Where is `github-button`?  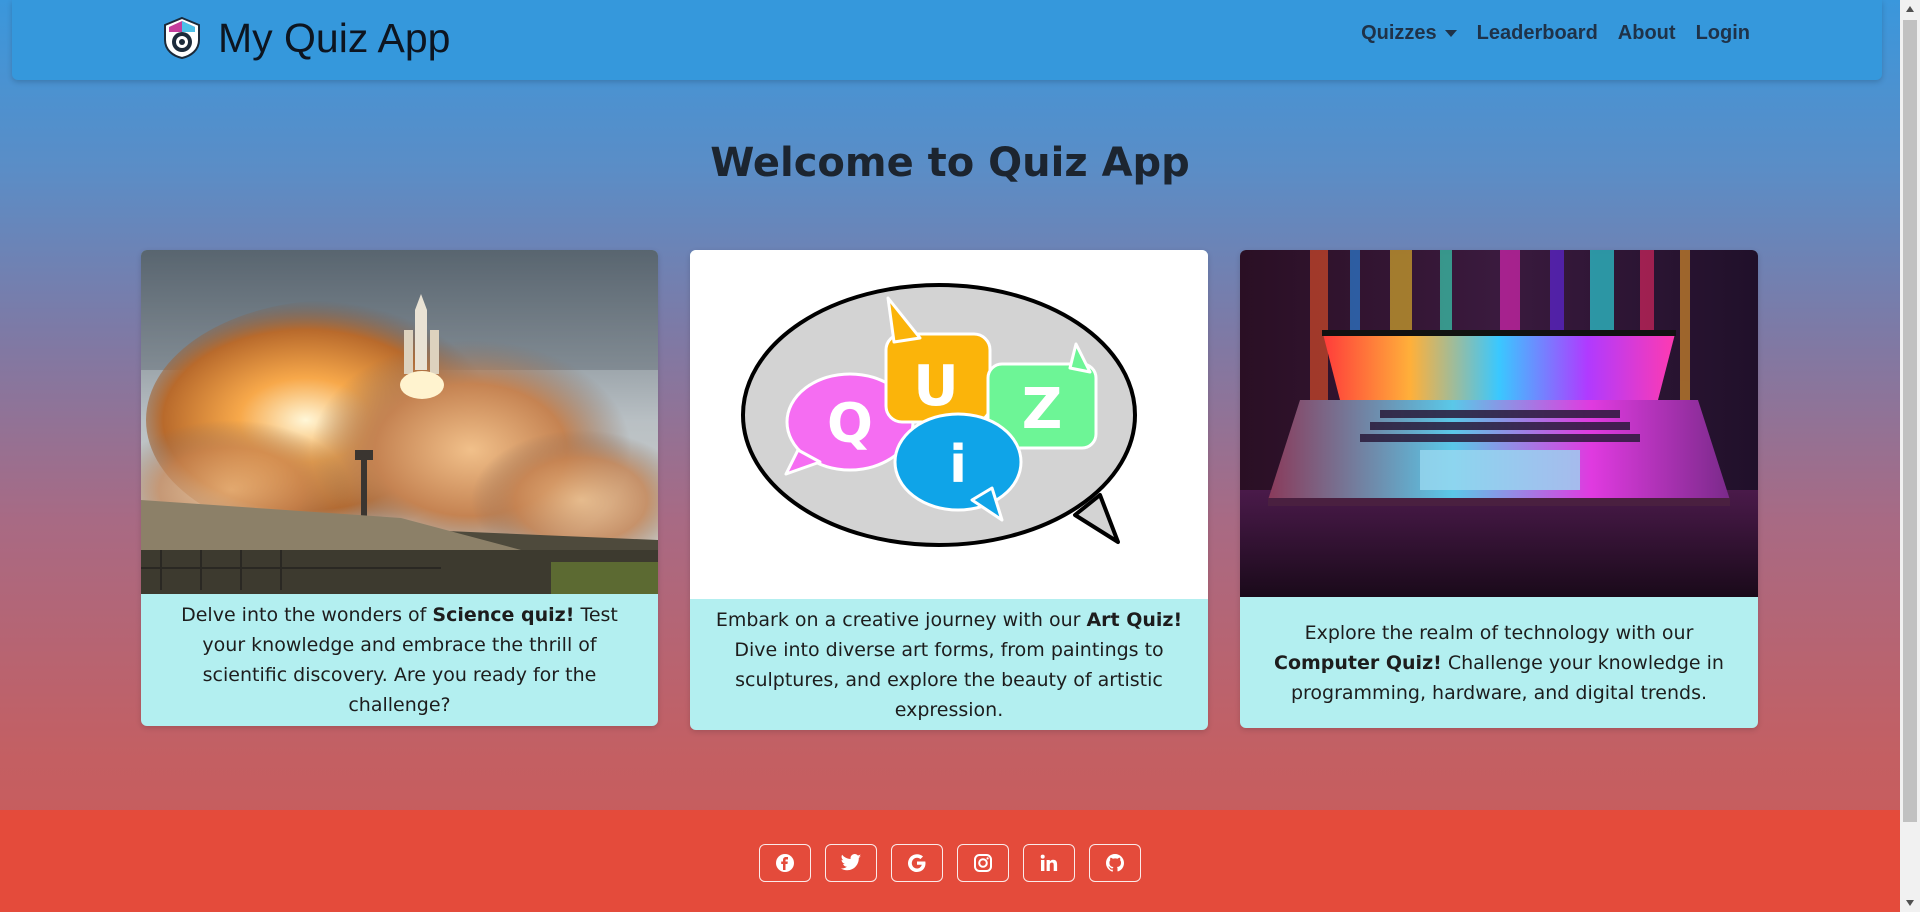 github-button is located at coordinates (1115, 863).